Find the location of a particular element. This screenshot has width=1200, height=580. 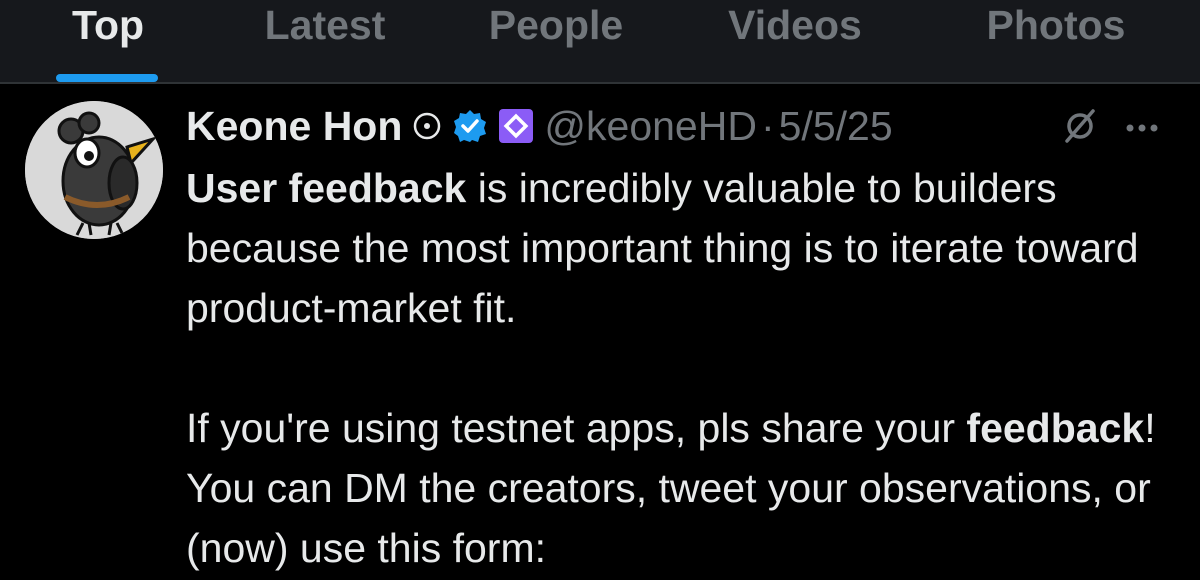

active-tab-indicator is located at coordinates (107, 78).